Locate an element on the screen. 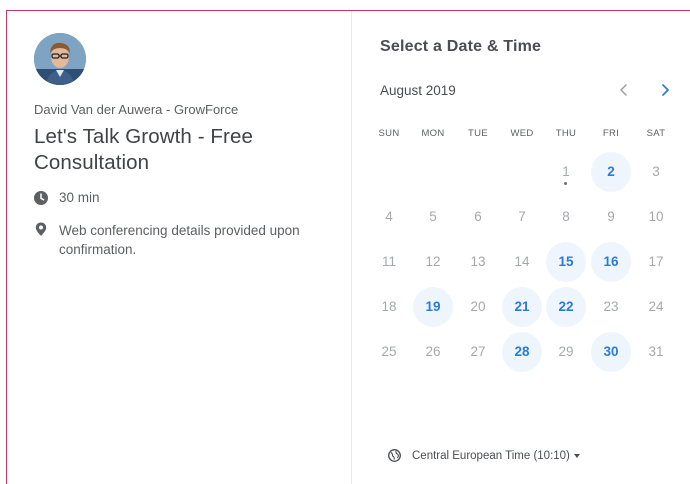 Image resolution: width=690 pixels, height=484 pixels. calendar-day: 12 is located at coordinates (433, 262).